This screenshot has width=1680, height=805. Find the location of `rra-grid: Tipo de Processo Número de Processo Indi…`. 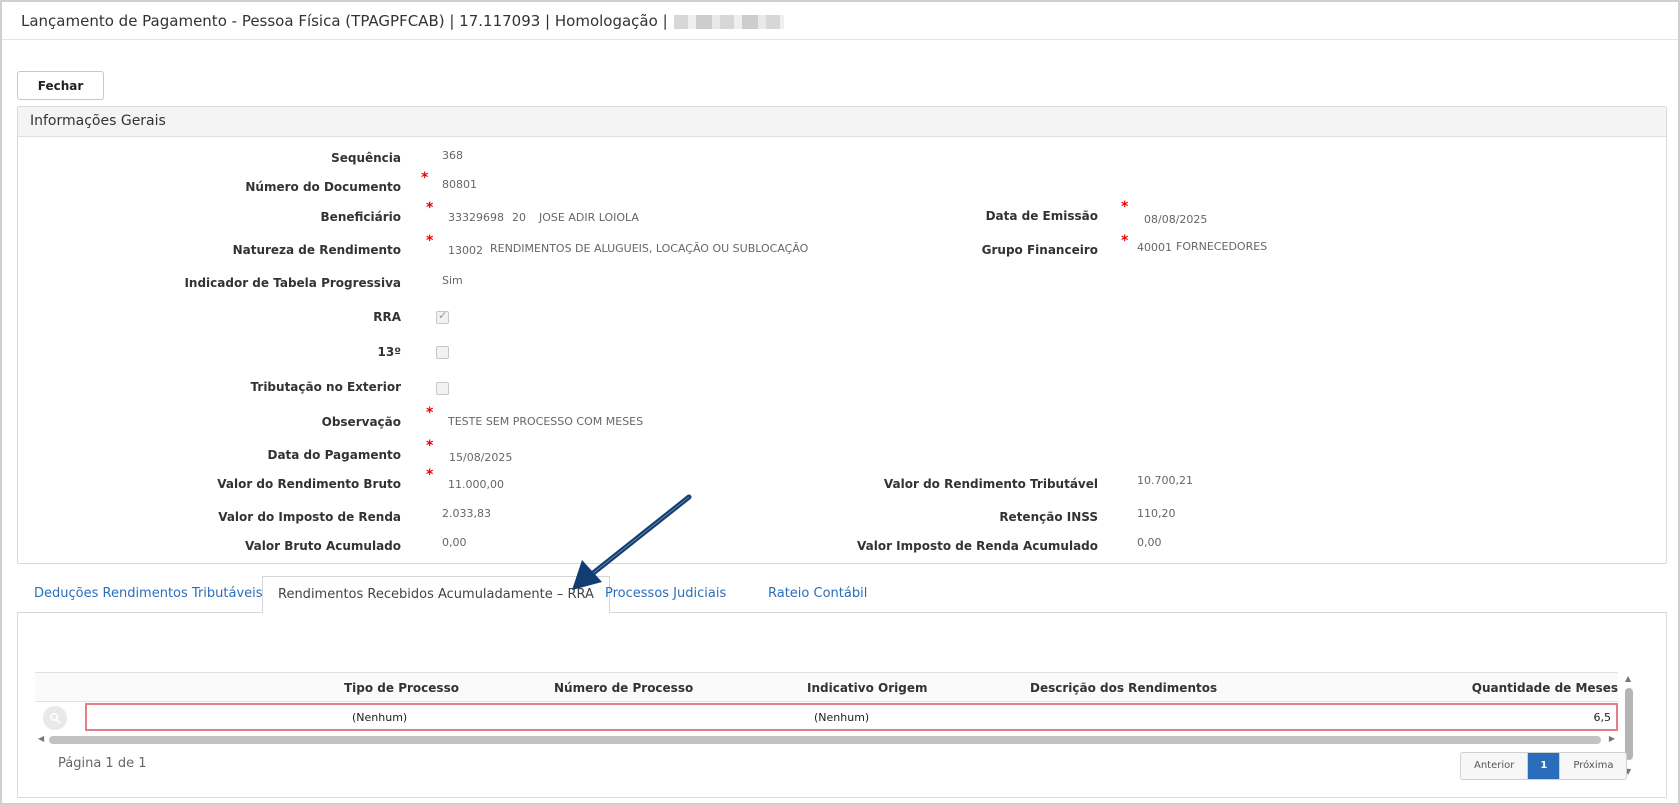

rra-grid: Tipo de Processo Número de Processo Indi… is located at coordinates (826, 727).